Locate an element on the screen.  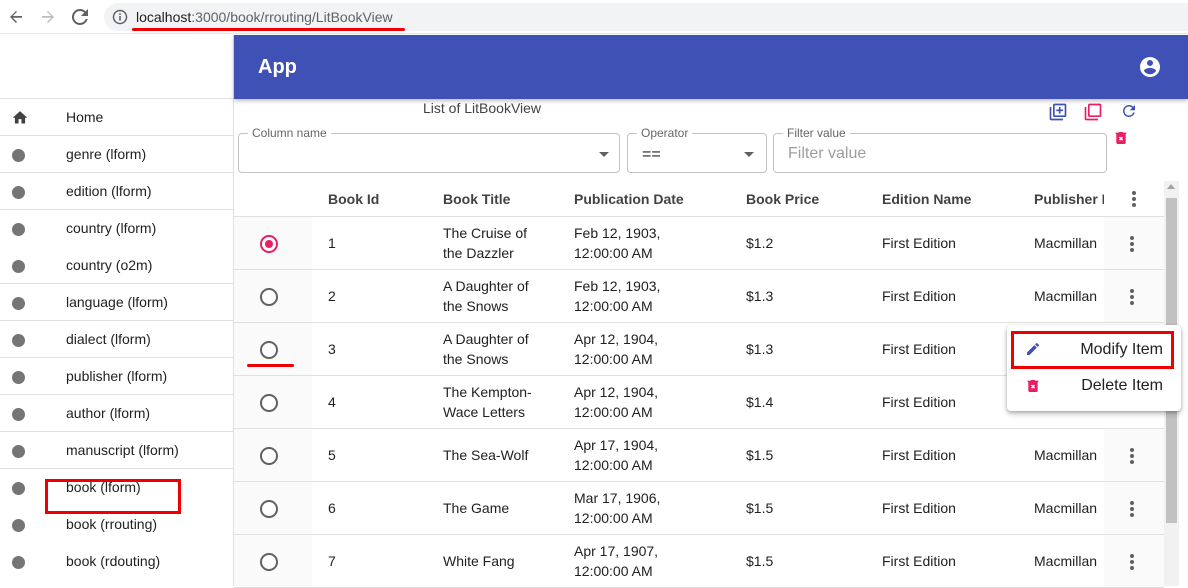
back-arrow-icon is located at coordinates (16, 17).